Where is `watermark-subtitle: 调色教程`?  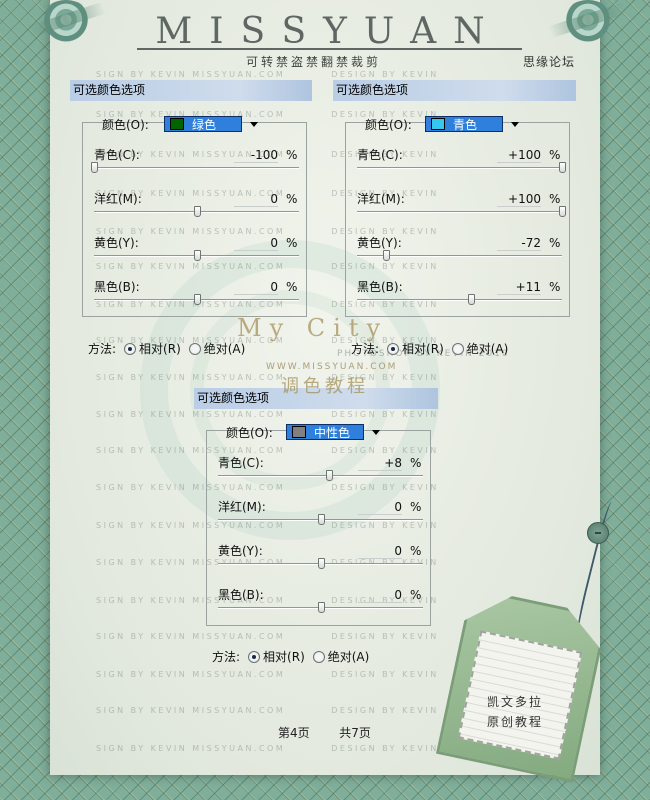
watermark-subtitle: 调色教程 is located at coordinates (325, 386).